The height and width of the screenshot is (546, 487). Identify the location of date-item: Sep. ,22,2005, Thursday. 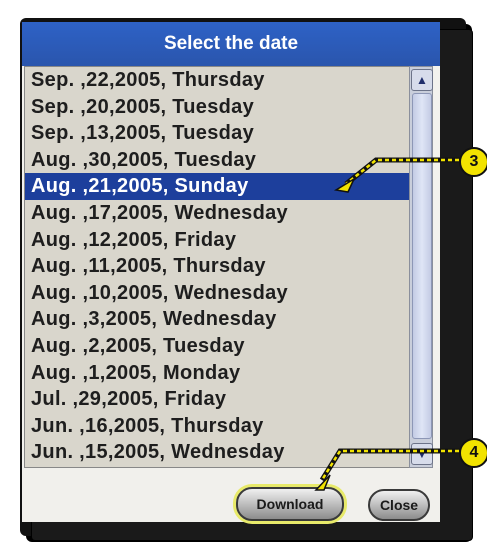
(217, 80).